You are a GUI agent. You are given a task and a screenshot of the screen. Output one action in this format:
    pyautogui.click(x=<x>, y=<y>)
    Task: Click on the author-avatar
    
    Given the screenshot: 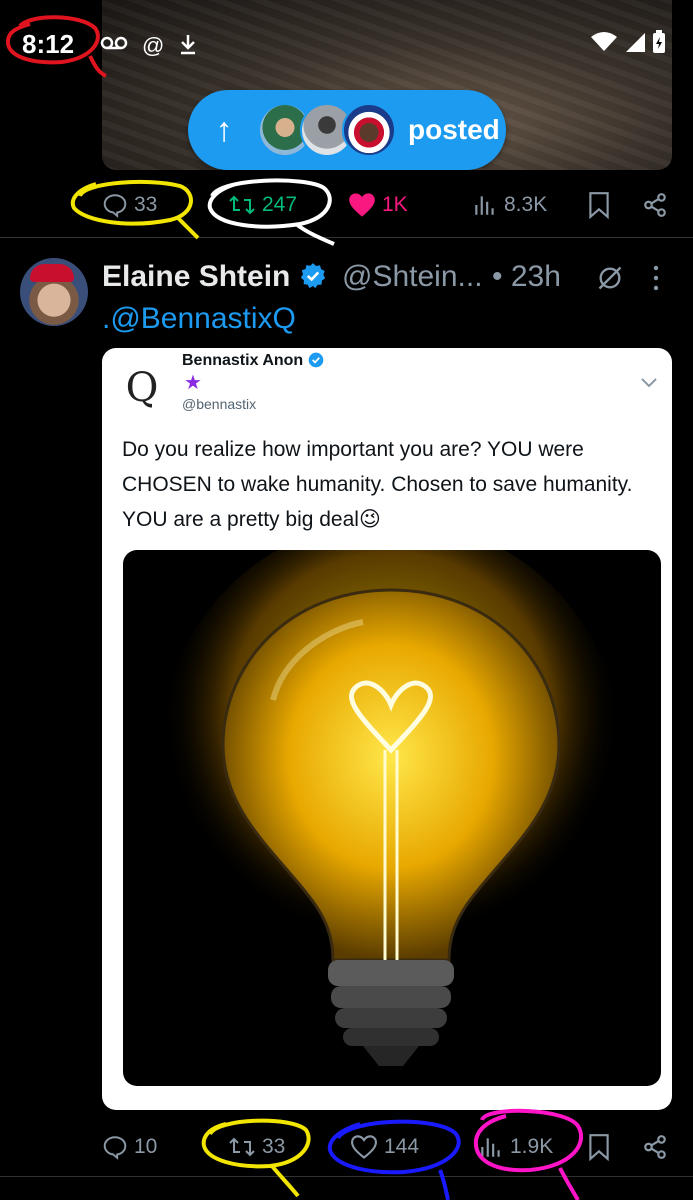 What is the action you would take?
    pyautogui.click(x=54, y=292)
    